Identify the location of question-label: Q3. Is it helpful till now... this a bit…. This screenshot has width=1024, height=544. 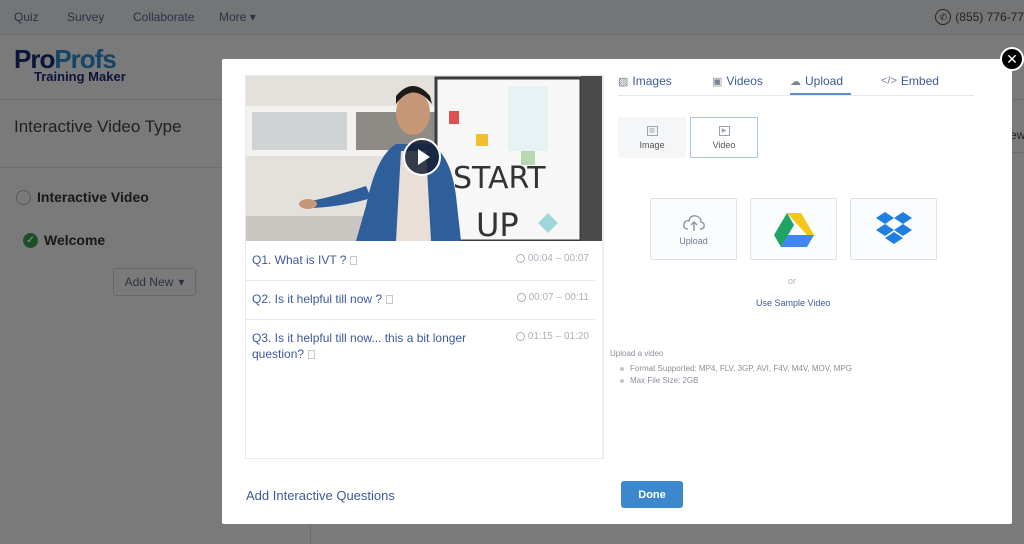
(359, 346).